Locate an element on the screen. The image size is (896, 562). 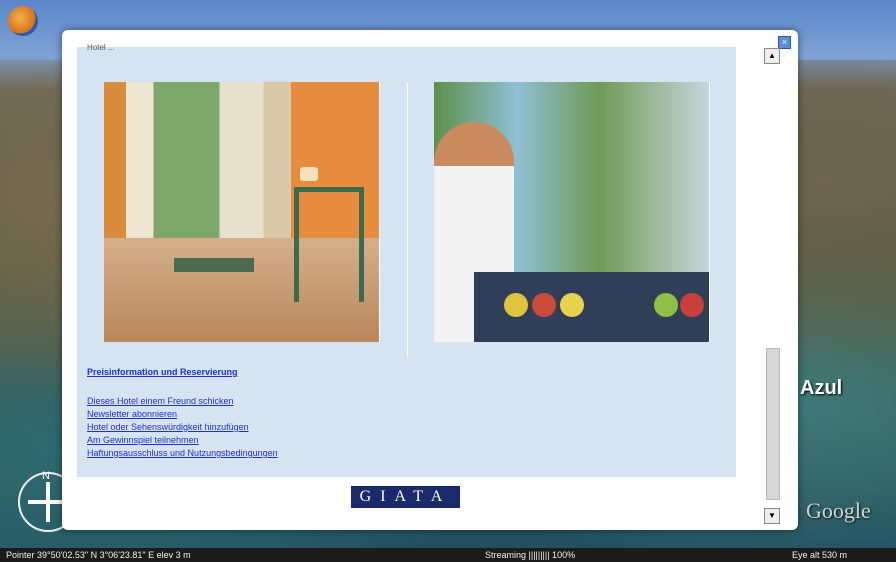
buffet-photo is located at coordinates (572, 212).